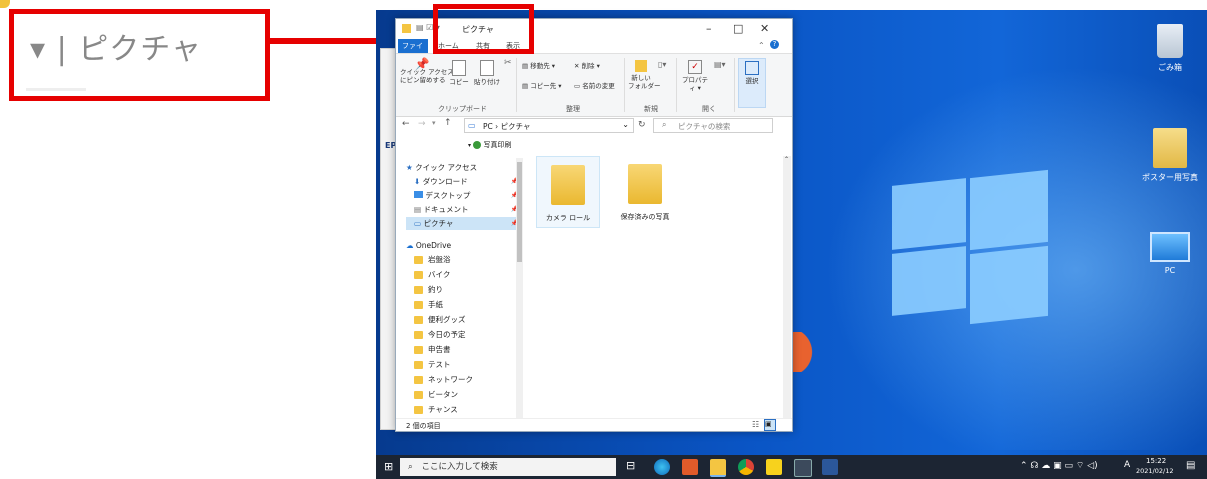 The height and width of the screenshot is (479, 1207). Describe the element at coordinates (483, 29) in the screenshot. I see `zoom-highlight` at that location.